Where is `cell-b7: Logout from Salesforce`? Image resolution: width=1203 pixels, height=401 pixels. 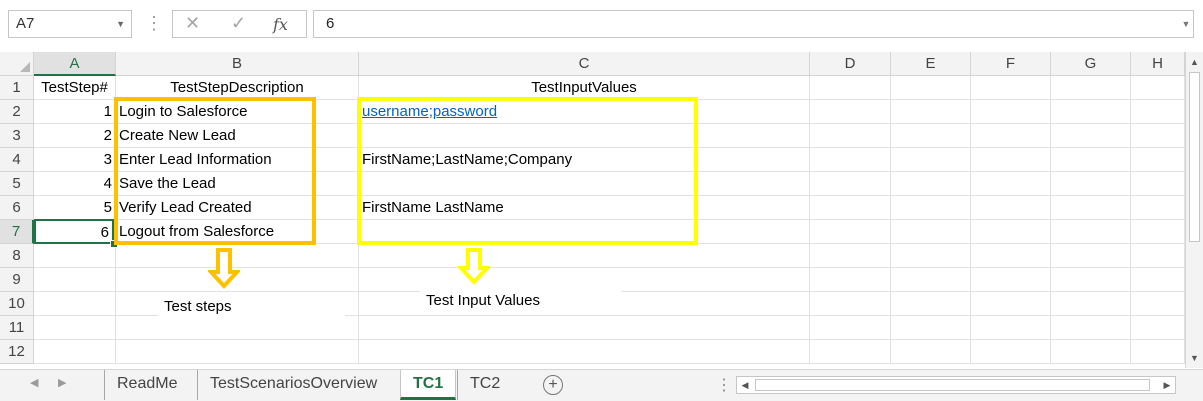
cell-b7: Logout from Salesforce is located at coordinates (237, 232).